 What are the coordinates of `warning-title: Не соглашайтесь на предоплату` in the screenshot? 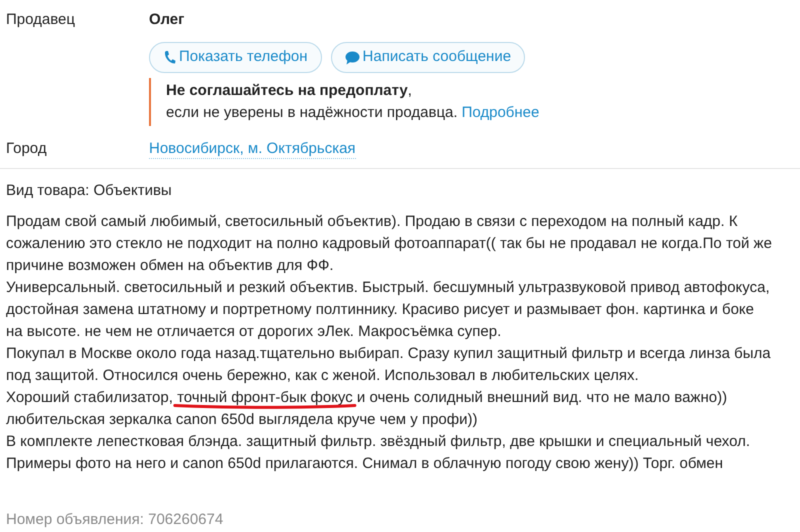 It's located at (287, 91).